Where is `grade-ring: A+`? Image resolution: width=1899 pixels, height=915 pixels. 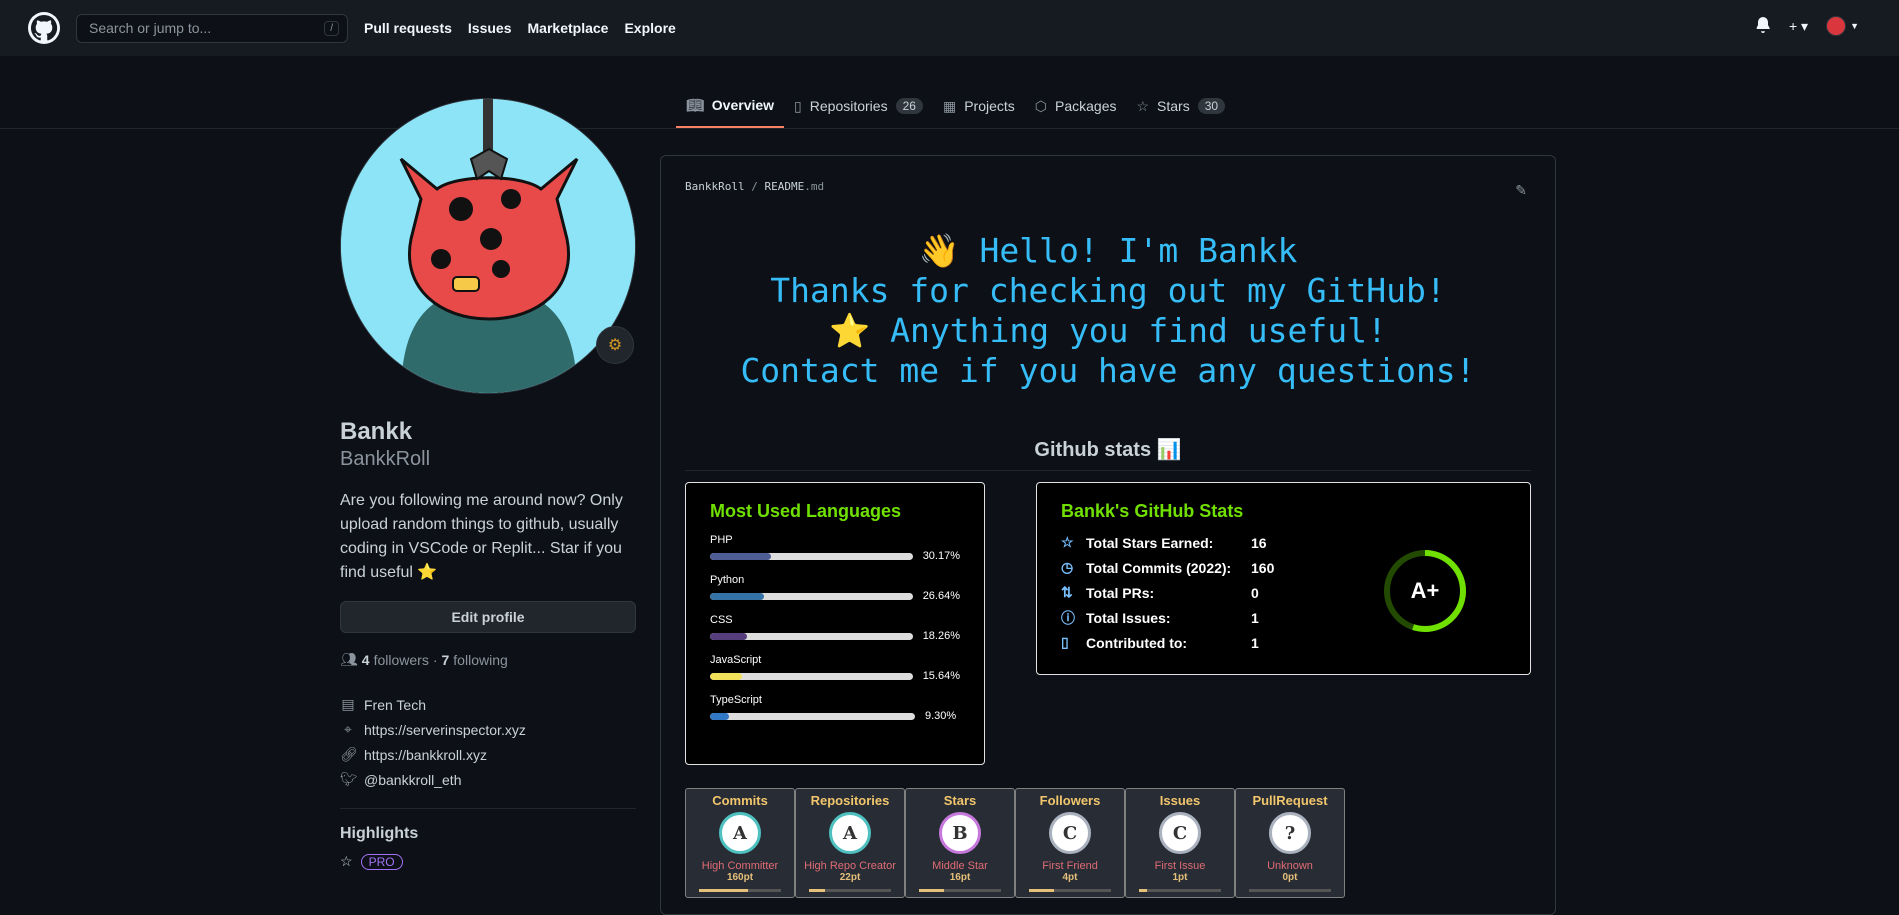 grade-ring: A+ is located at coordinates (1425, 591).